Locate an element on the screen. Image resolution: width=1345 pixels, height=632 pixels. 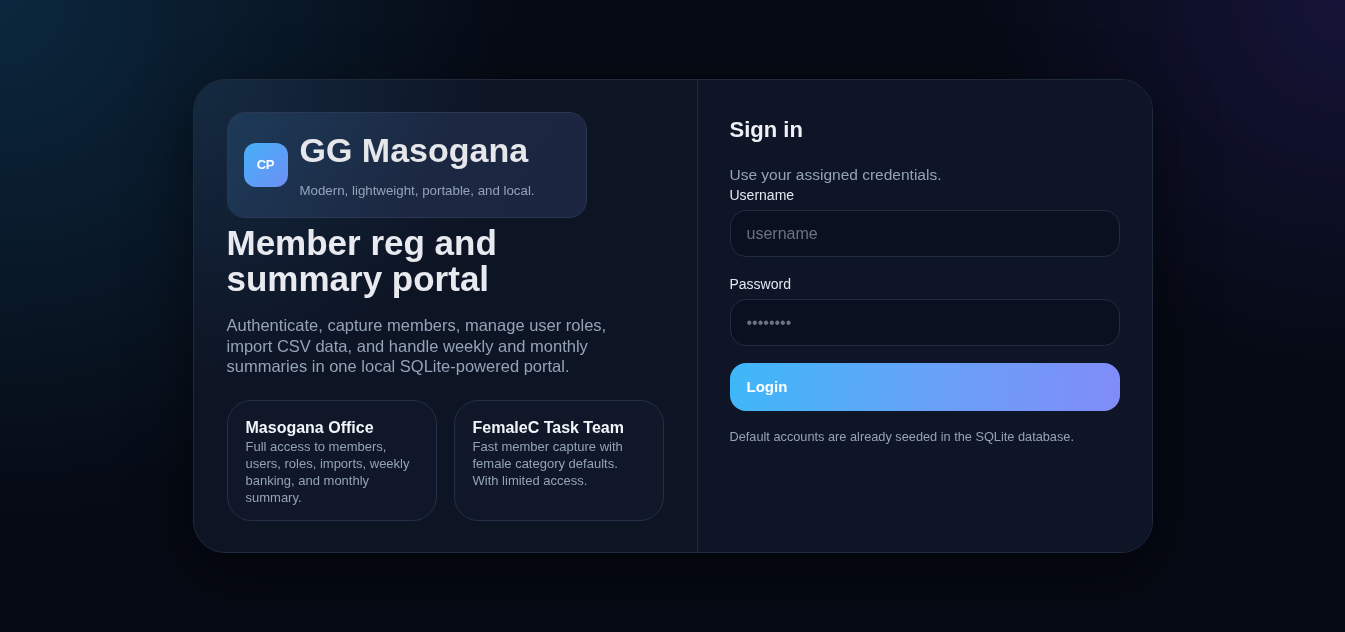
seeded-accounts-note: Default accounts are already seeded in the SQLite database. is located at coordinates (902, 437).